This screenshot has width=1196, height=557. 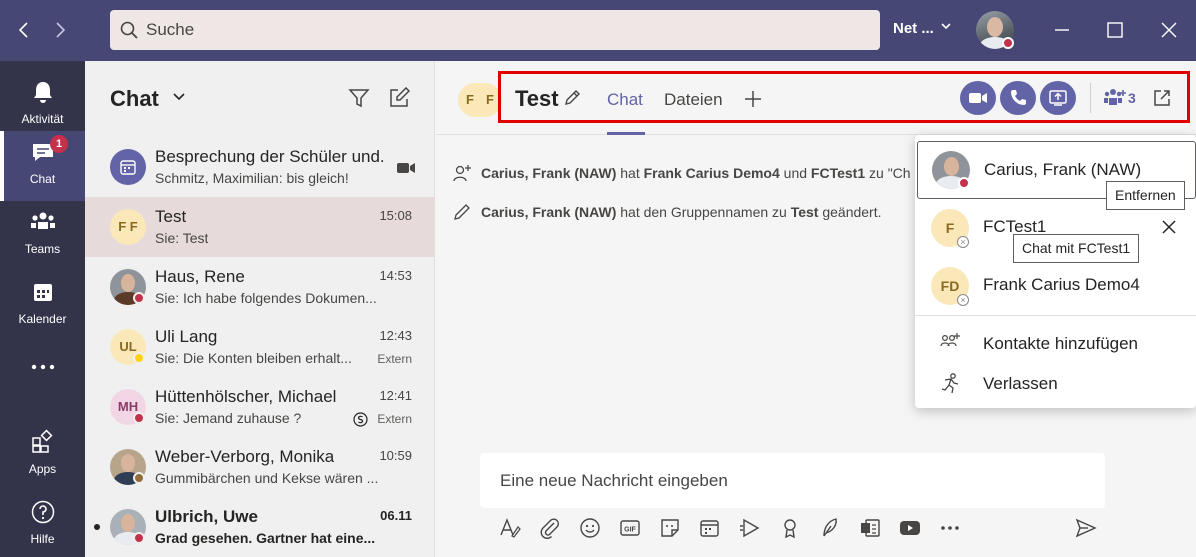 I want to click on audio-call-button, so click(x=1018, y=98).